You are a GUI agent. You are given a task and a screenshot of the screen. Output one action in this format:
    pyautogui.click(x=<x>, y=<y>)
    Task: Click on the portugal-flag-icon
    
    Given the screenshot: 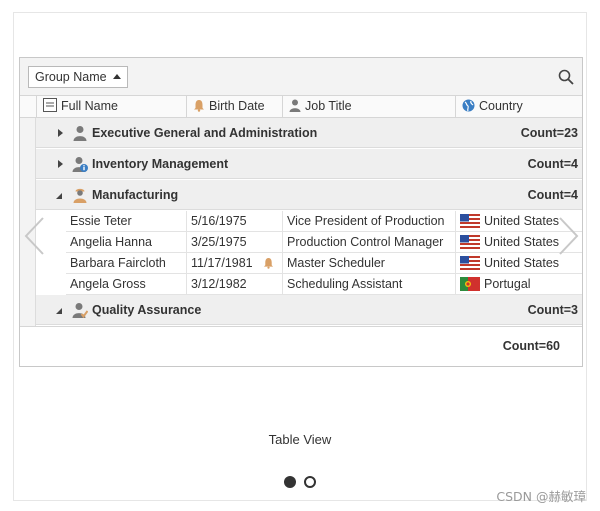 What is the action you would take?
    pyautogui.click(x=470, y=284)
    